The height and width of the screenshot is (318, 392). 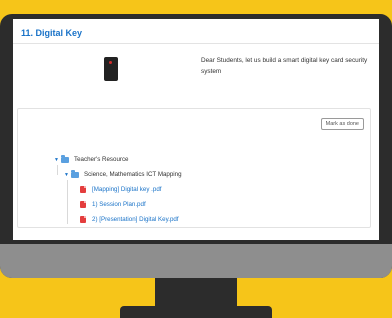 What do you see at coordinates (196, 293) in the screenshot?
I see `monitor-stand` at bounding box center [196, 293].